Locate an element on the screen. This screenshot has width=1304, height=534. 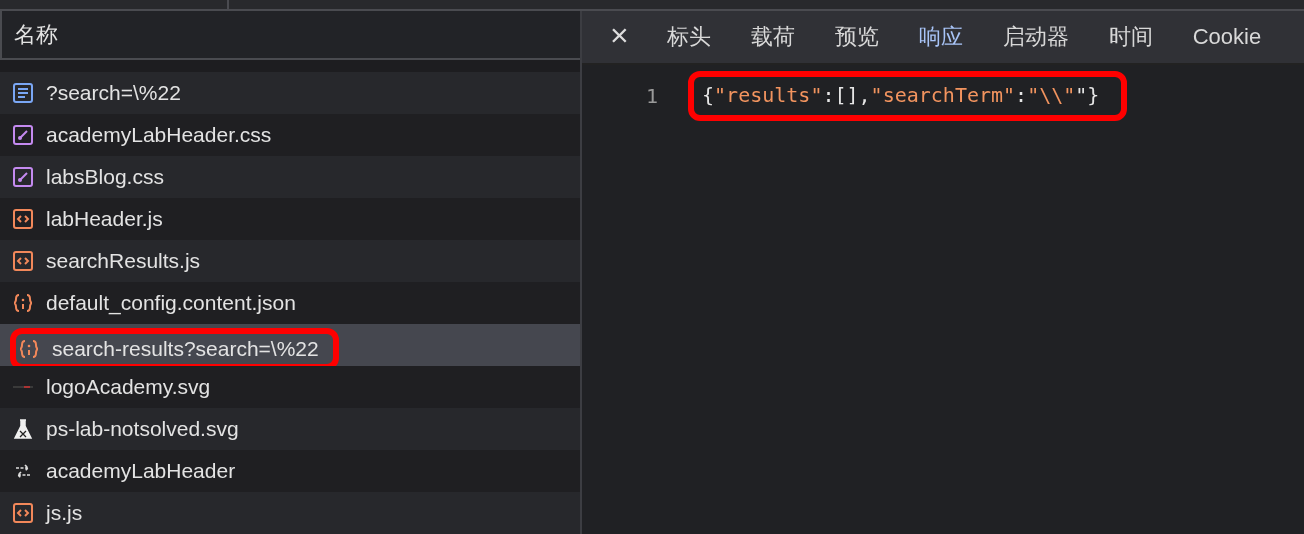
tab: 标头 is located at coordinates (688, 37).